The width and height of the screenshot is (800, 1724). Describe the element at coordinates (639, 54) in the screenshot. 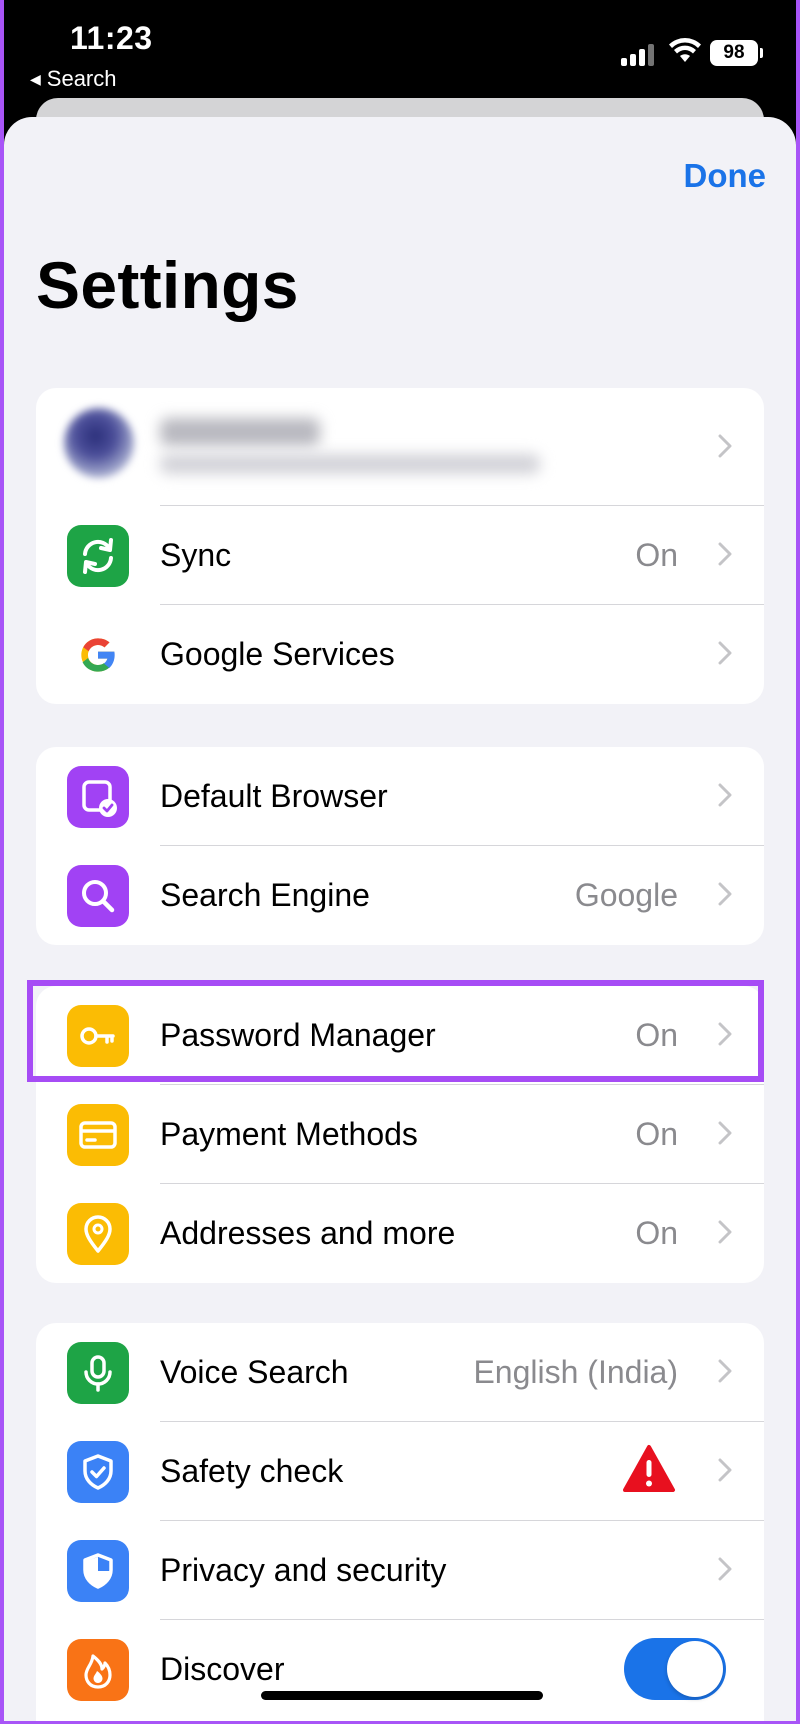

I see `cellular-signal-icon` at that location.